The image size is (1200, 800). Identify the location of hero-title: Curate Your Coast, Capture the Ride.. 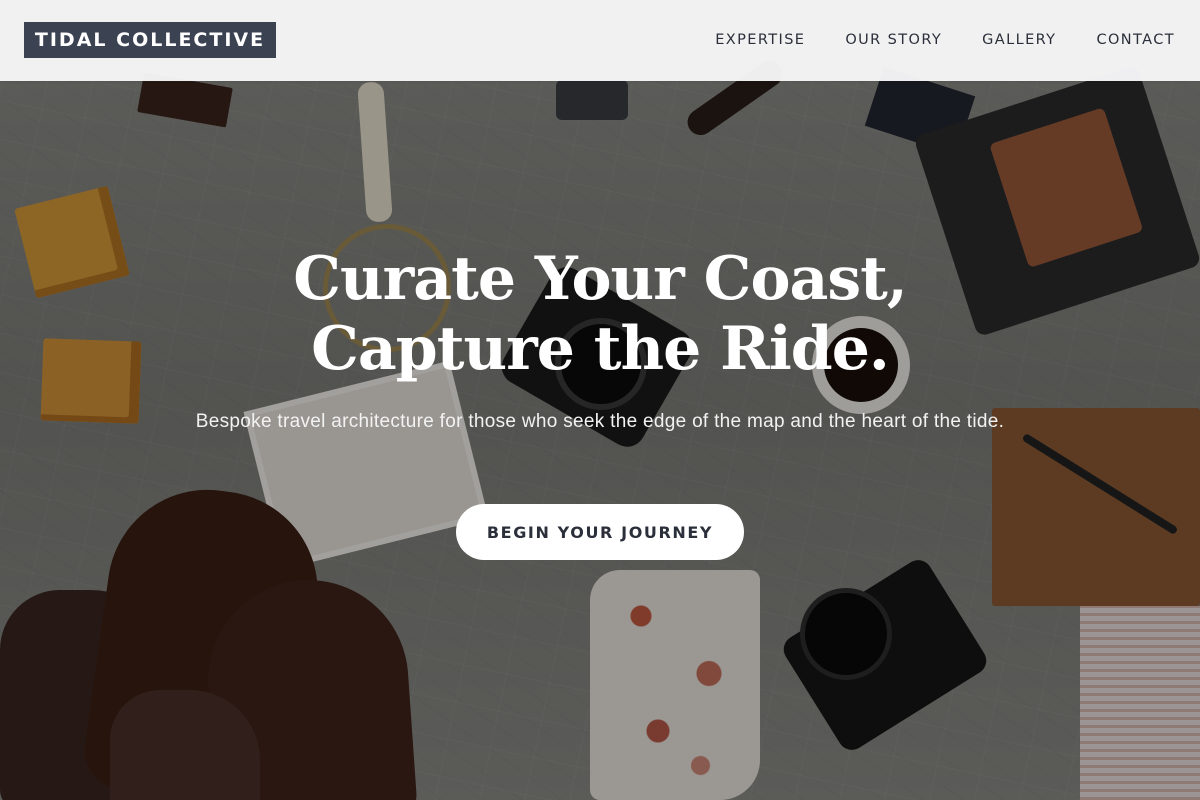
(600, 314).